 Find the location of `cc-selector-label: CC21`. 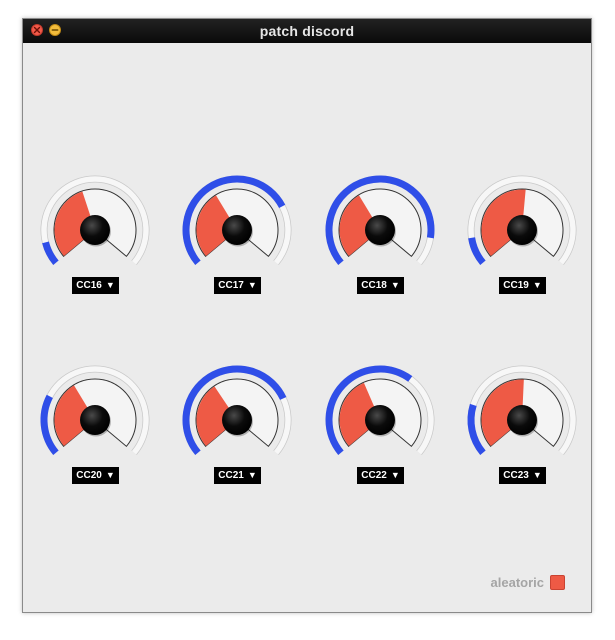

cc-selector-label: CC21 is located at coordinates (231, 475).